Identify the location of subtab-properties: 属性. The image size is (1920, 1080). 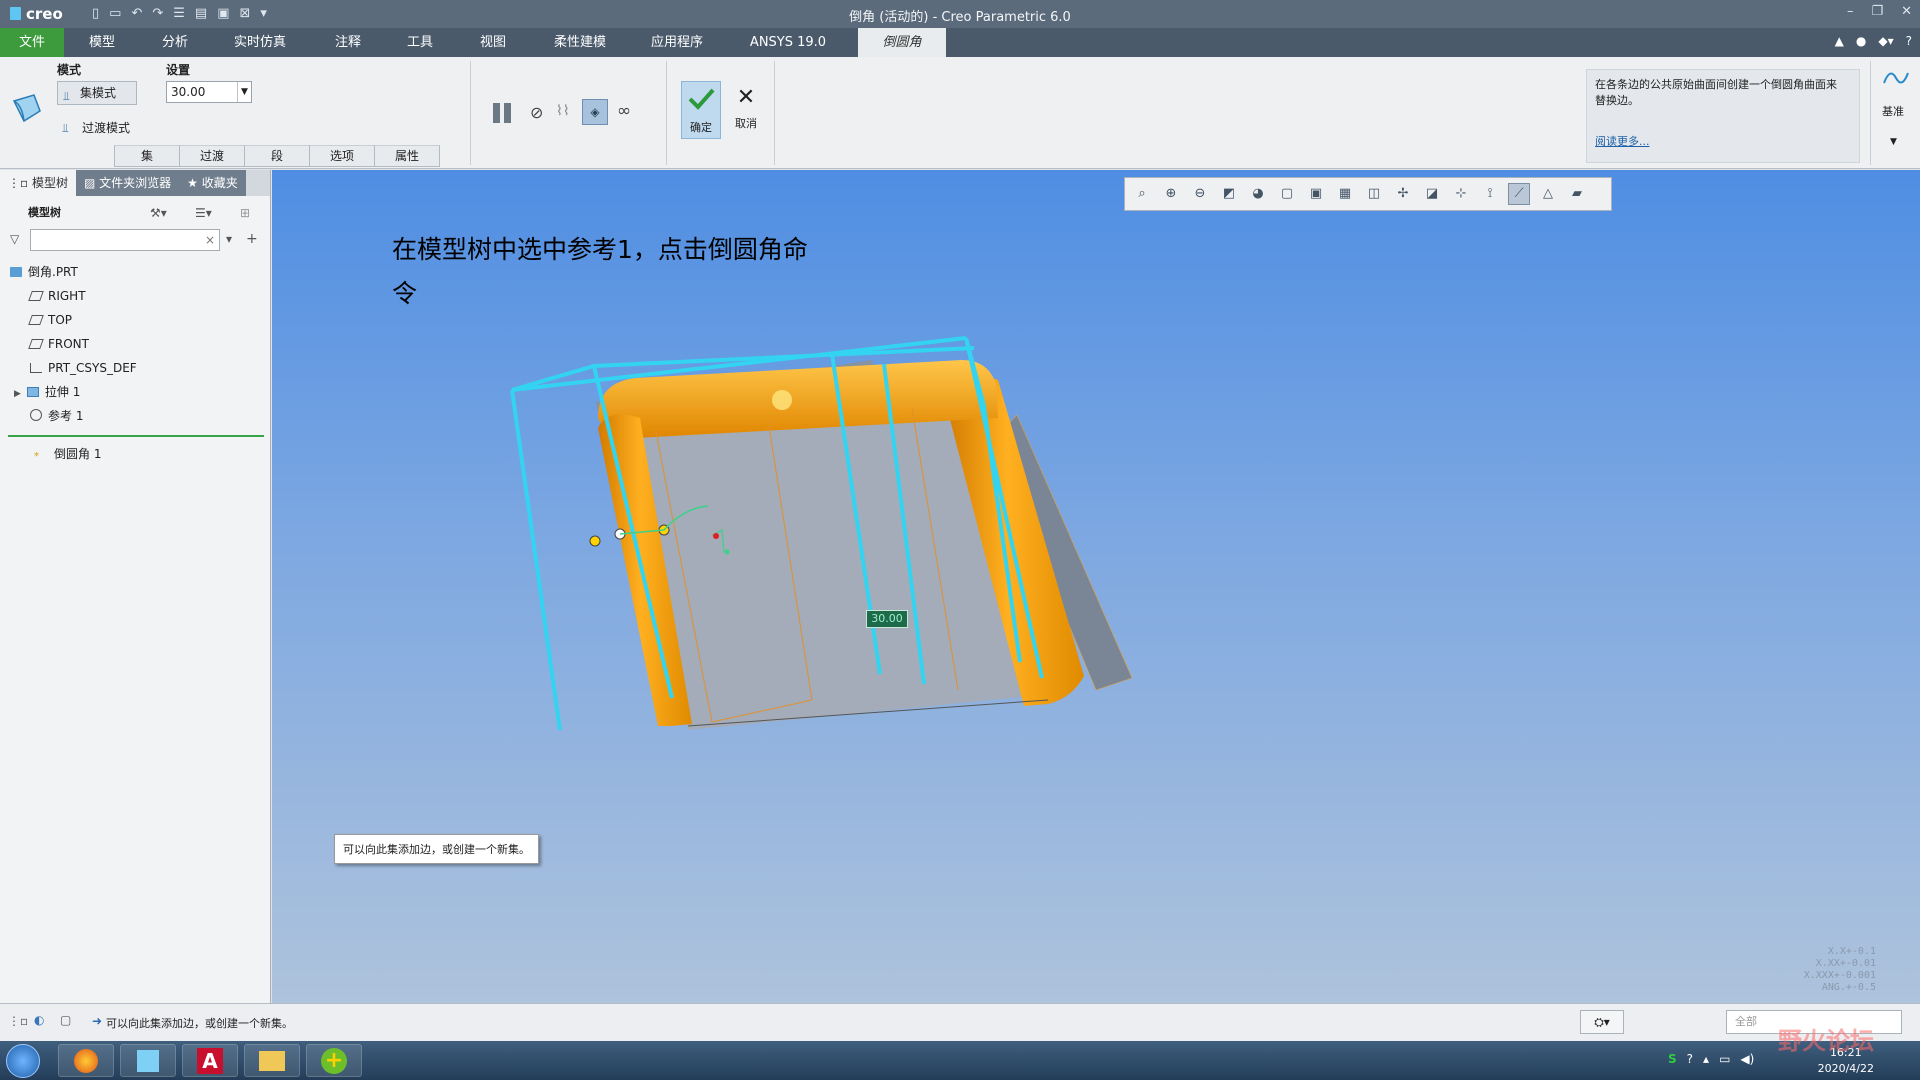
(407, 156).